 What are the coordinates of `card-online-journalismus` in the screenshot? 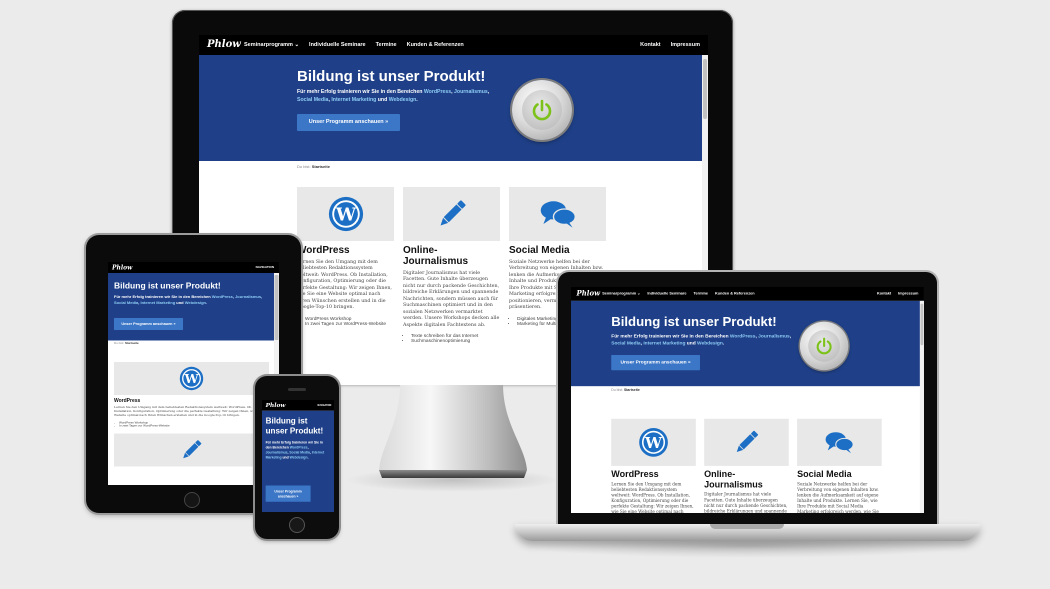 It's located at (191, 450).